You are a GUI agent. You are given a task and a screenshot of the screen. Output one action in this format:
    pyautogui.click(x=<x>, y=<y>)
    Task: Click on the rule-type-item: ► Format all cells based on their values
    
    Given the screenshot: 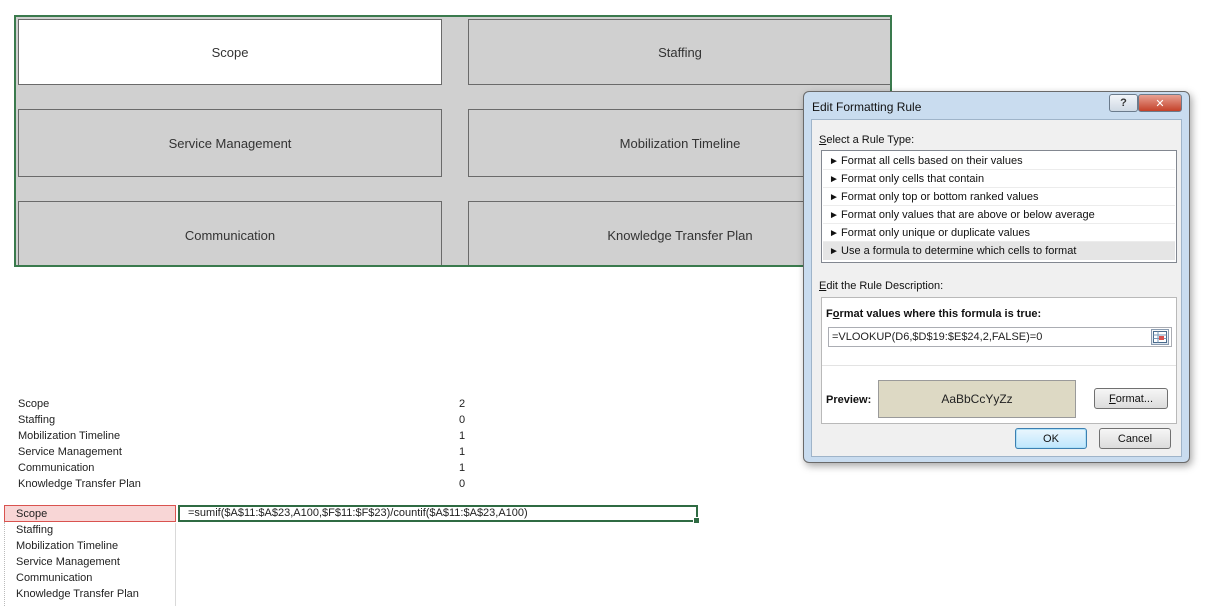 What is the action you would take?
    pyautogui.click(x=999, y=161)
    